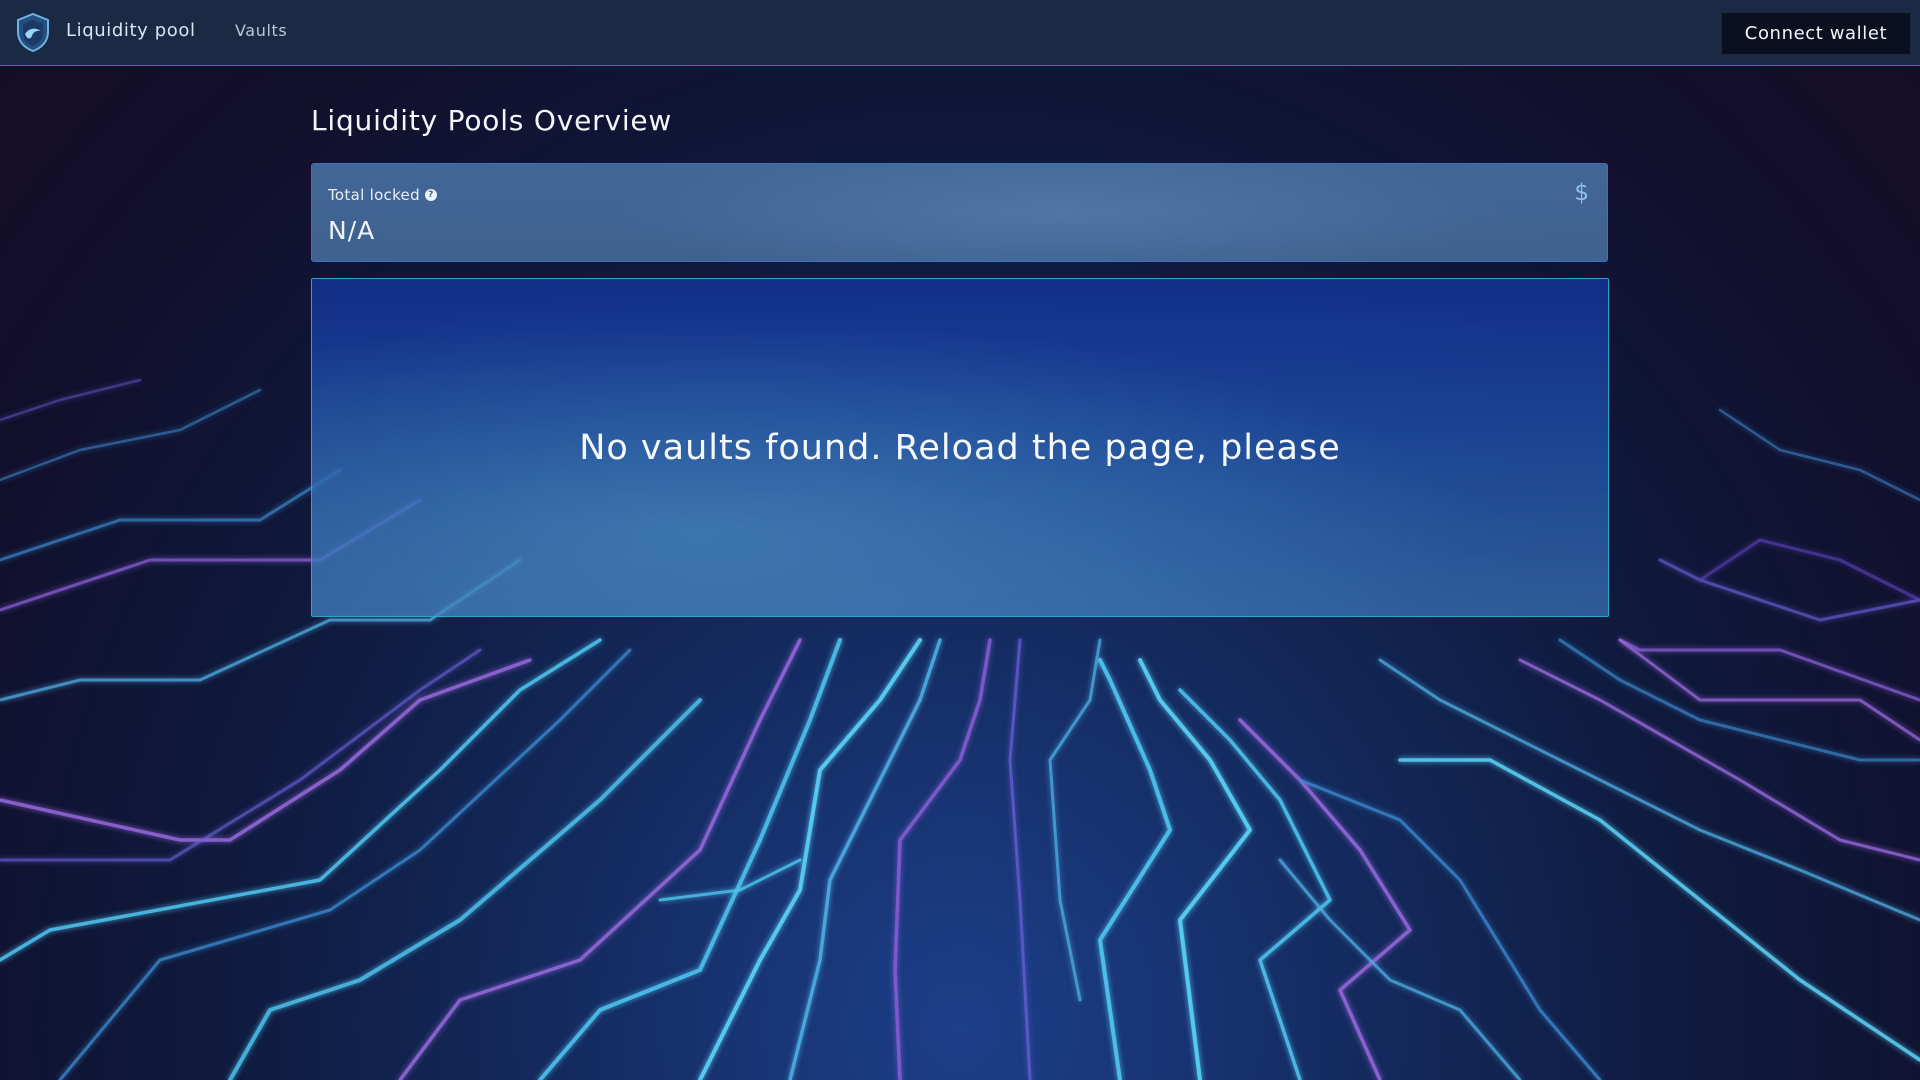 This screenshot has height=1080, width=1920. I want to click on total-locked-card: Total locked ? N/A $, so click(959, 212).